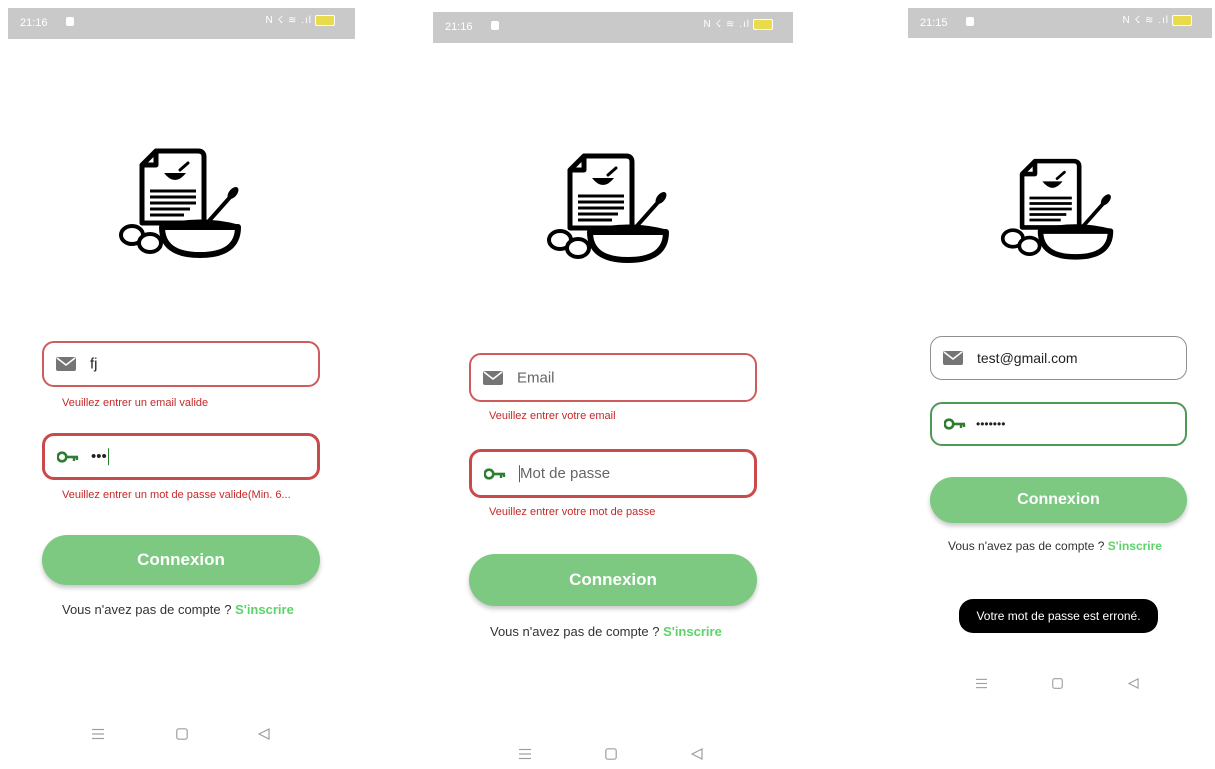 This screenshot has height=769, width=1215. Describe the element at coordinates (552, 416) in the screenshot. I see `email-error-text: Veuillez entrer votre email` at that location.